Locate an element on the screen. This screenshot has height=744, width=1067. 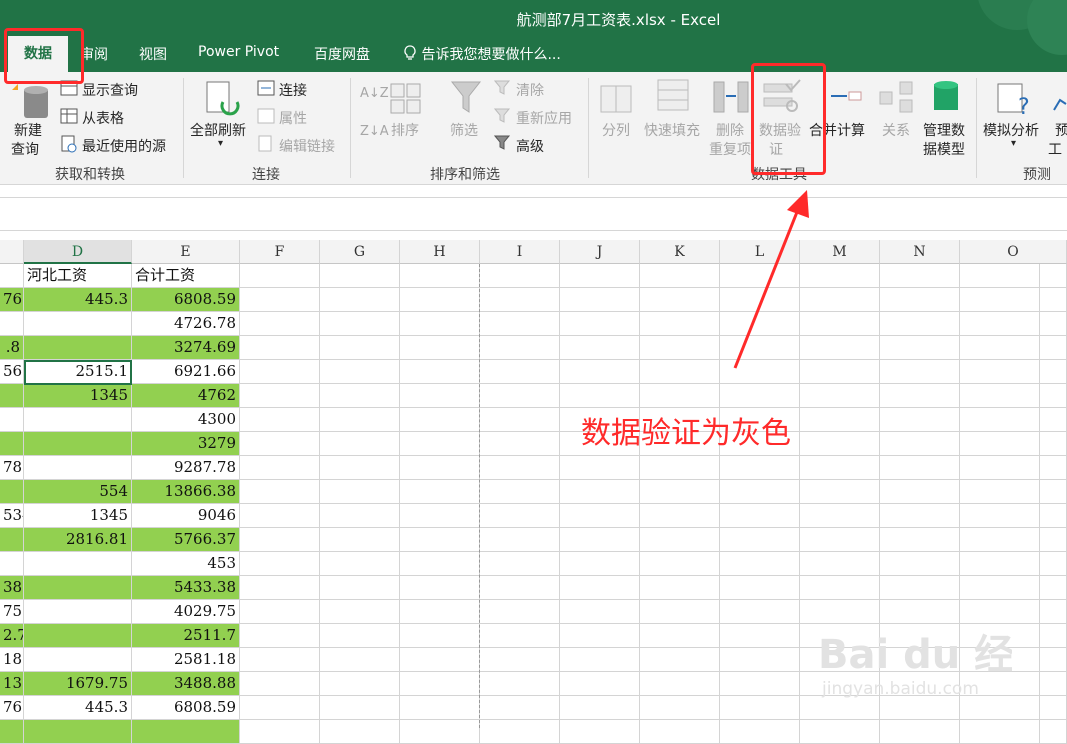
cell-e-row-2: 6808.59 is located at coordinates (186, 300).